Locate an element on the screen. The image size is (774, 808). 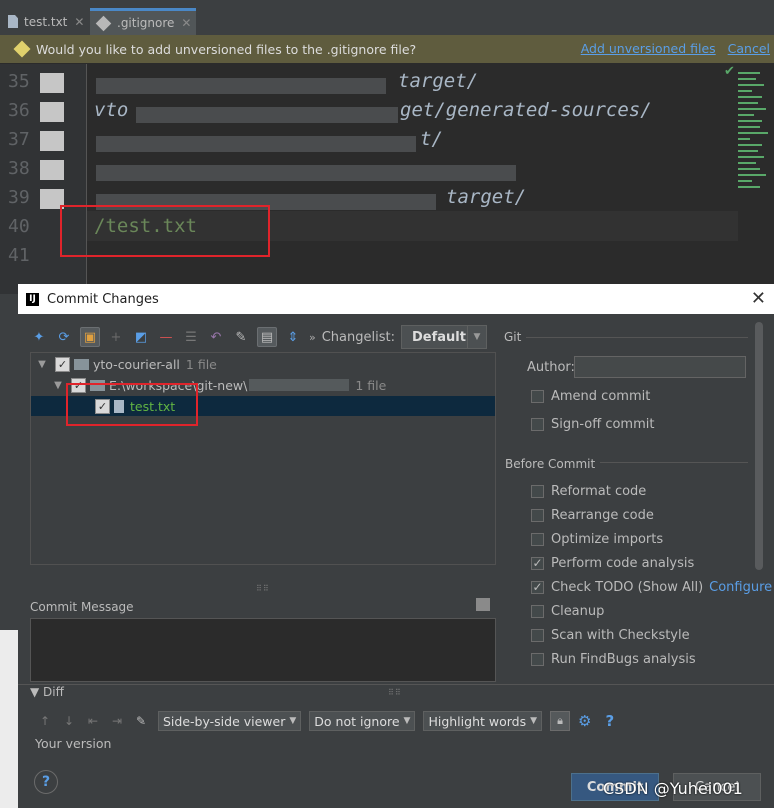
move-to-changelist-icon: ✦ is located at coordinates (39, 337).